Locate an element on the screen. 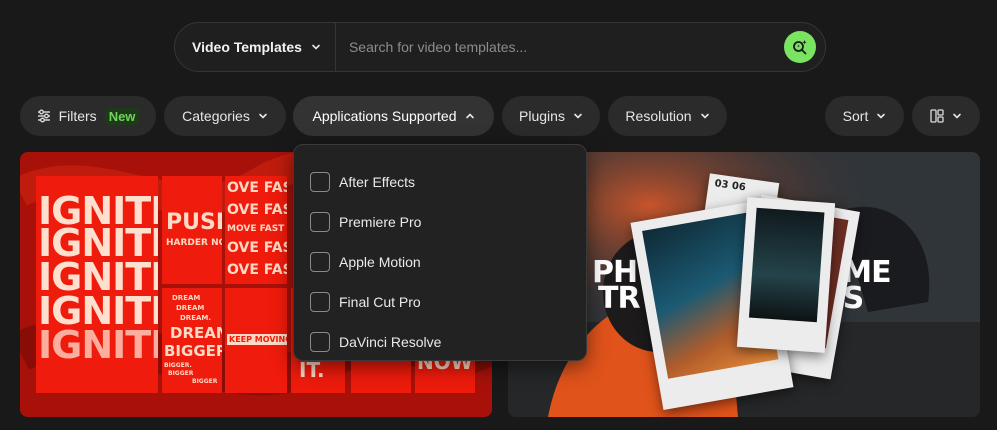 The image size is (997, 430). sort-label: Sort is located at coordinates (855, 116).